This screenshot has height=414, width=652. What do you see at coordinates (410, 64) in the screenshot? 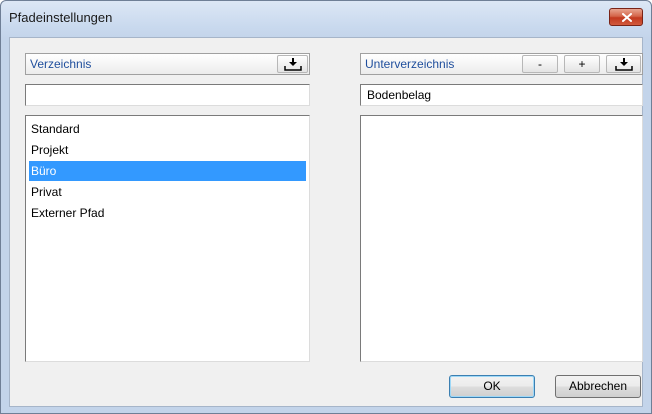
I see `unterverzeichnis-header-label: Unterverzeichnis` at bounding box center [410, 64].